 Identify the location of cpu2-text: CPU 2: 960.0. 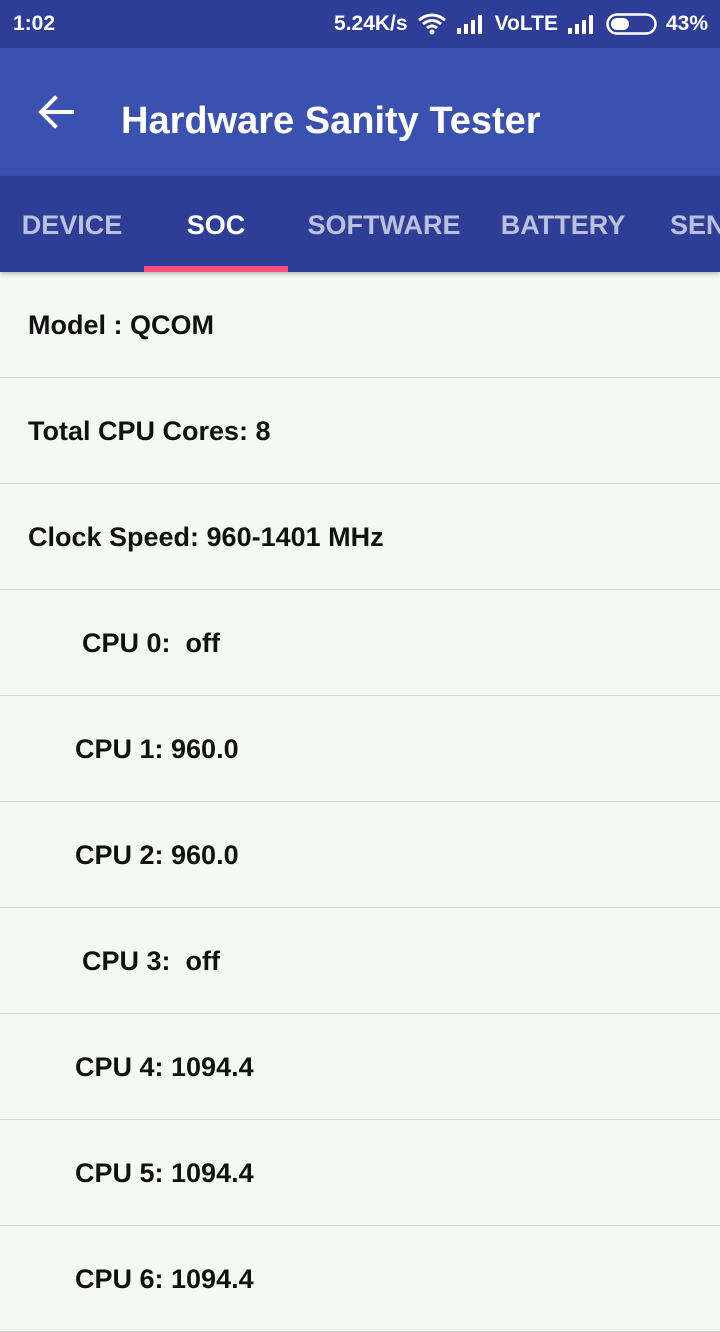
(157, 855).